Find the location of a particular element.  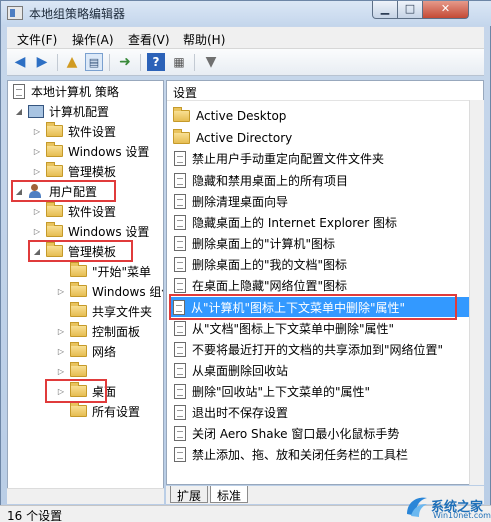

computer-icon is located at coordinates (36, 111).